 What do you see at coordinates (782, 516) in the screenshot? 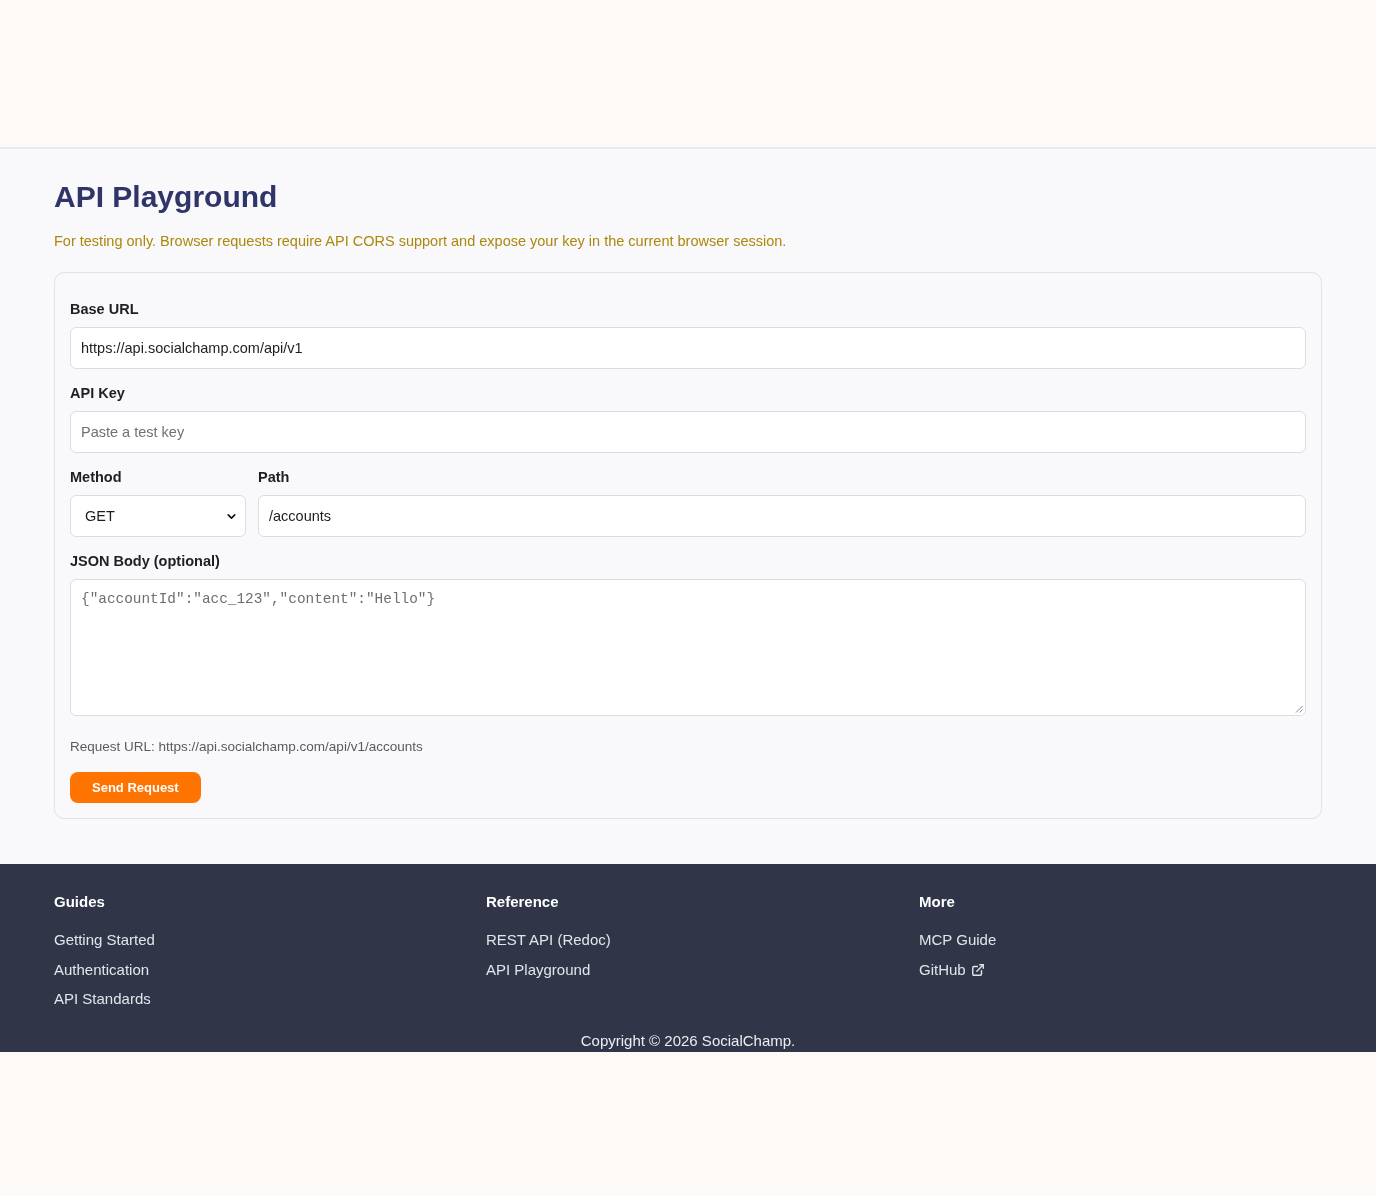
I see `path-input: /accounts` at bounding box center [782, 516].